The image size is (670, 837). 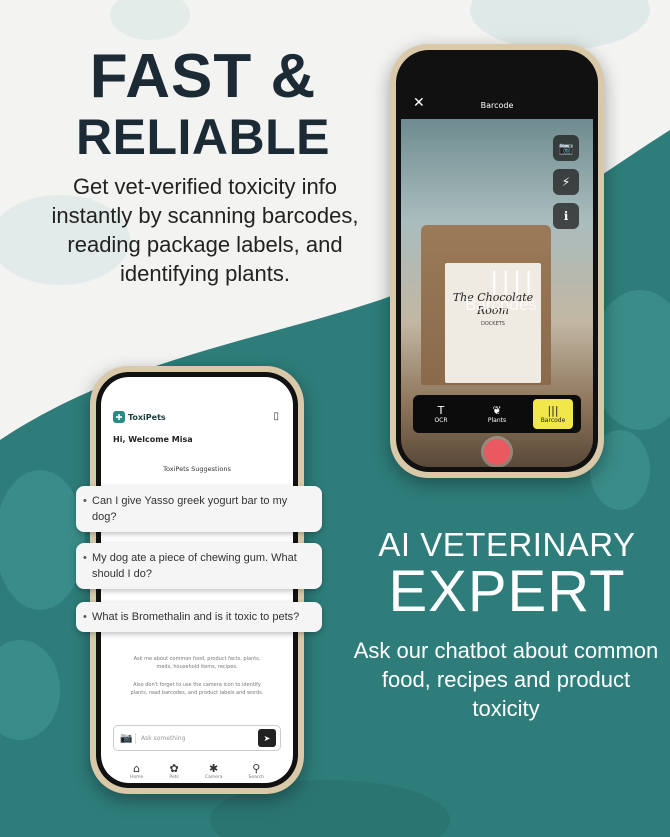 What do you see at coordinates (497, 410) in the screenshot?
I see `leaf-icon: ❦` at bounding box center [497, 410].